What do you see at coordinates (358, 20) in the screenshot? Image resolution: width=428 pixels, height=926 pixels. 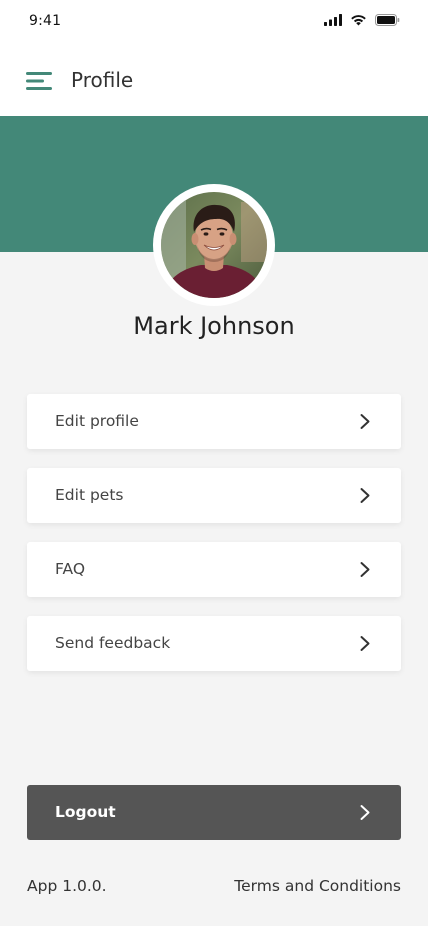 I see `wifi-icon` at bounding box center [358, 20].